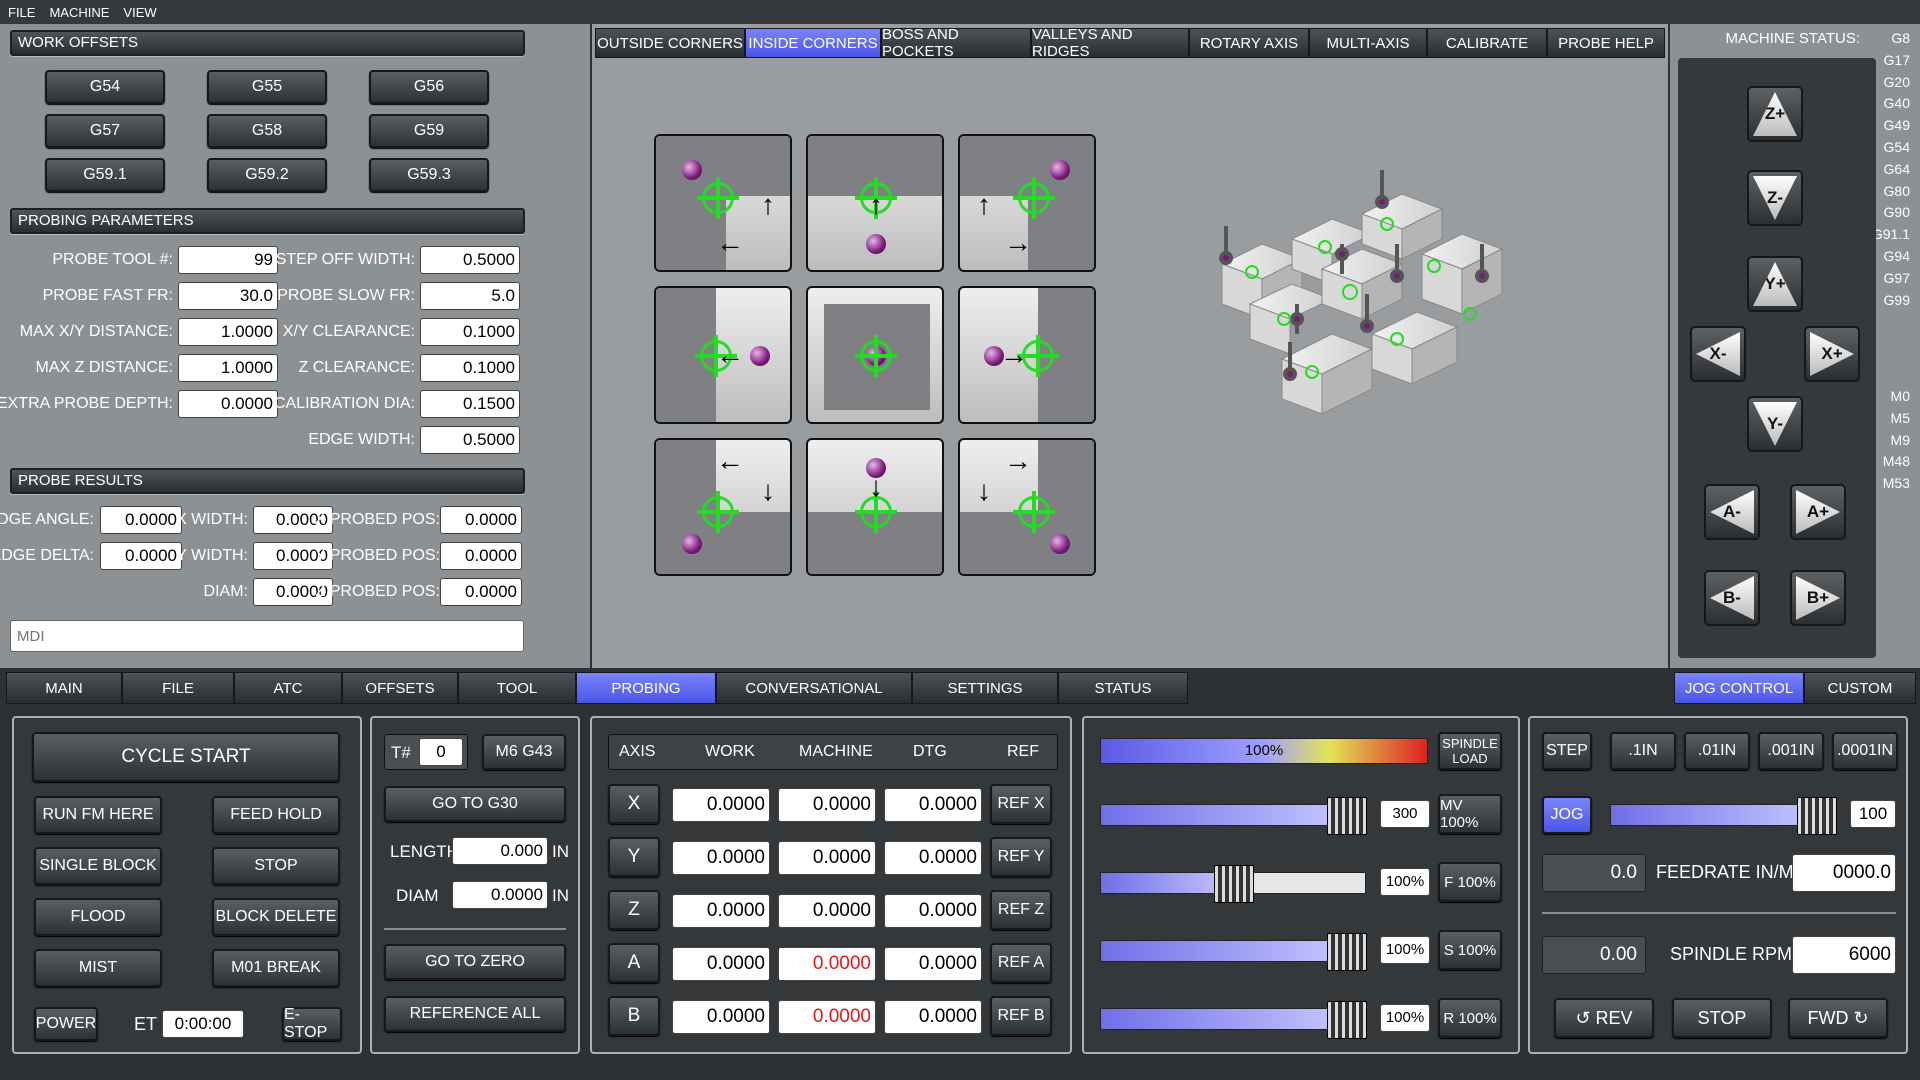 This screenshot has height=1080, width=1920. What do you see at coordinates (634, 910) in the screenshot?
I see `axis-z-button: Z` at bounding box center [634, 910].